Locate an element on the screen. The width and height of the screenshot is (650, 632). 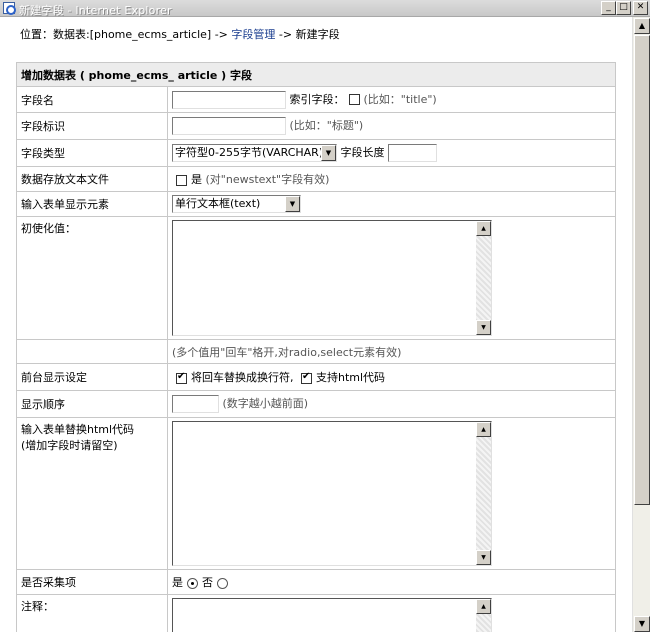
html-replace-label-line2: (增加字段时请留空) is located at coordinates (69, 445).